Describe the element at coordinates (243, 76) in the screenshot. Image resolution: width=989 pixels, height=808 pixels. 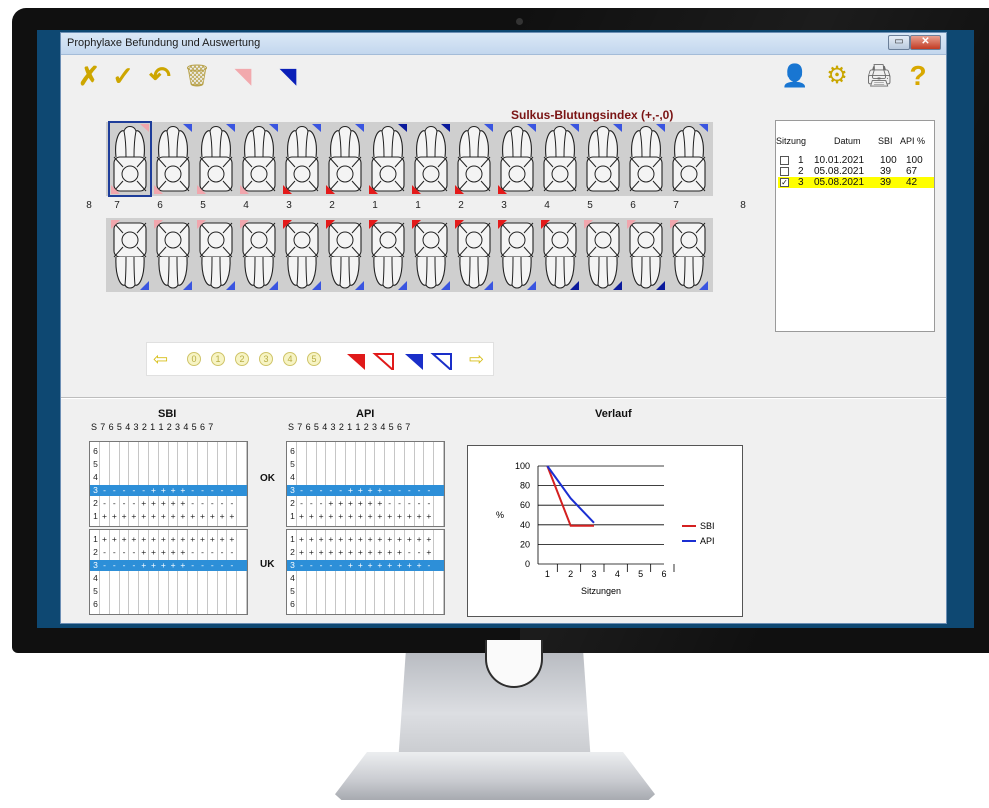
I see `pink-marker-icon: ◥` at that location.